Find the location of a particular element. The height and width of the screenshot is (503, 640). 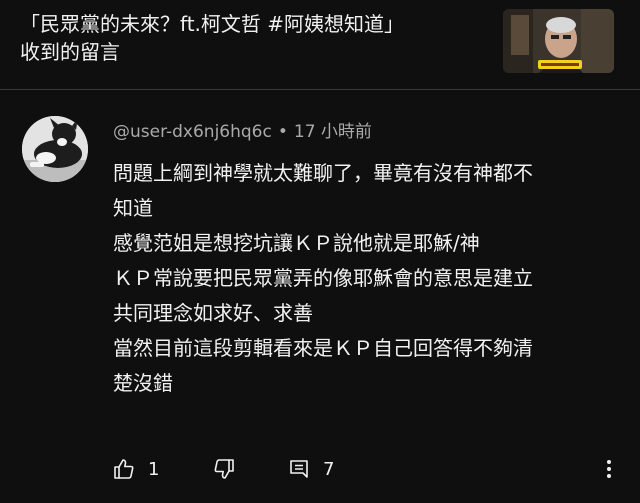

thumbs-down-icon is located at coordinates (224, 469).